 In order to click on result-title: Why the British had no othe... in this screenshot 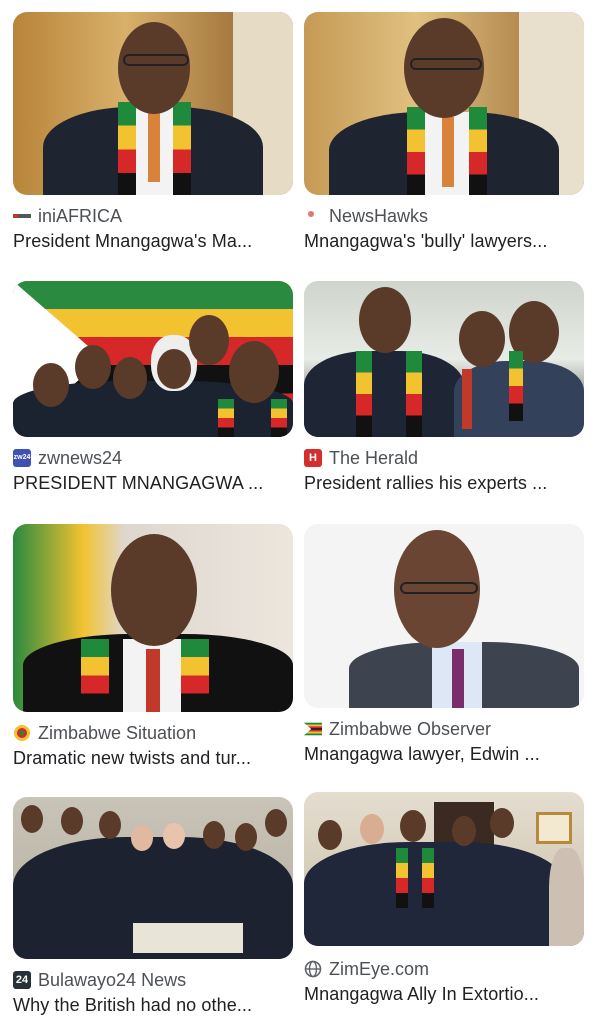, I will do `click(150, 1005)`.